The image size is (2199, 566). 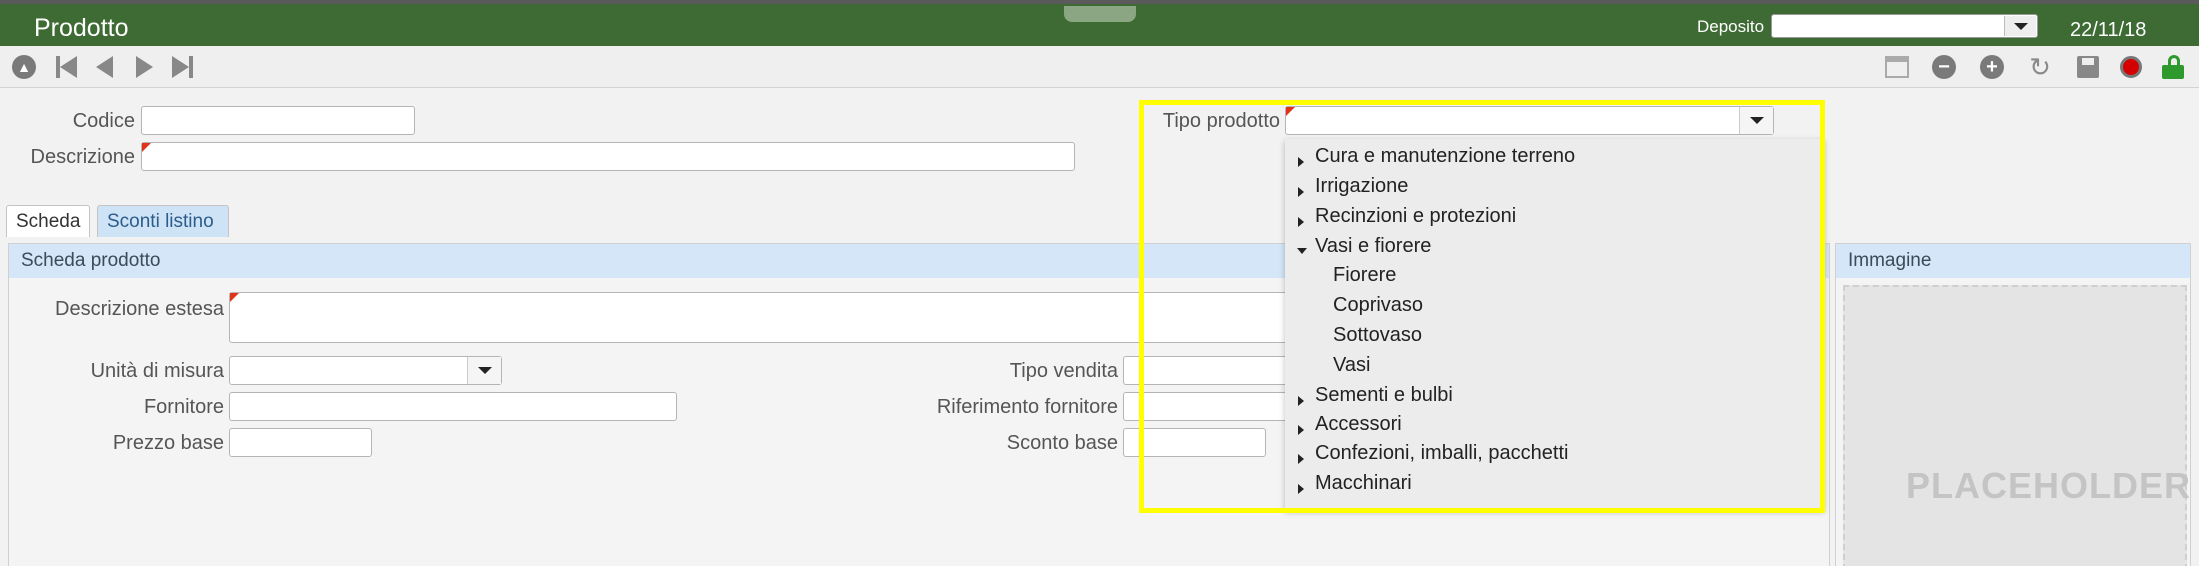 I want to click on sconto-base-input, so click(x=1194, y=442).